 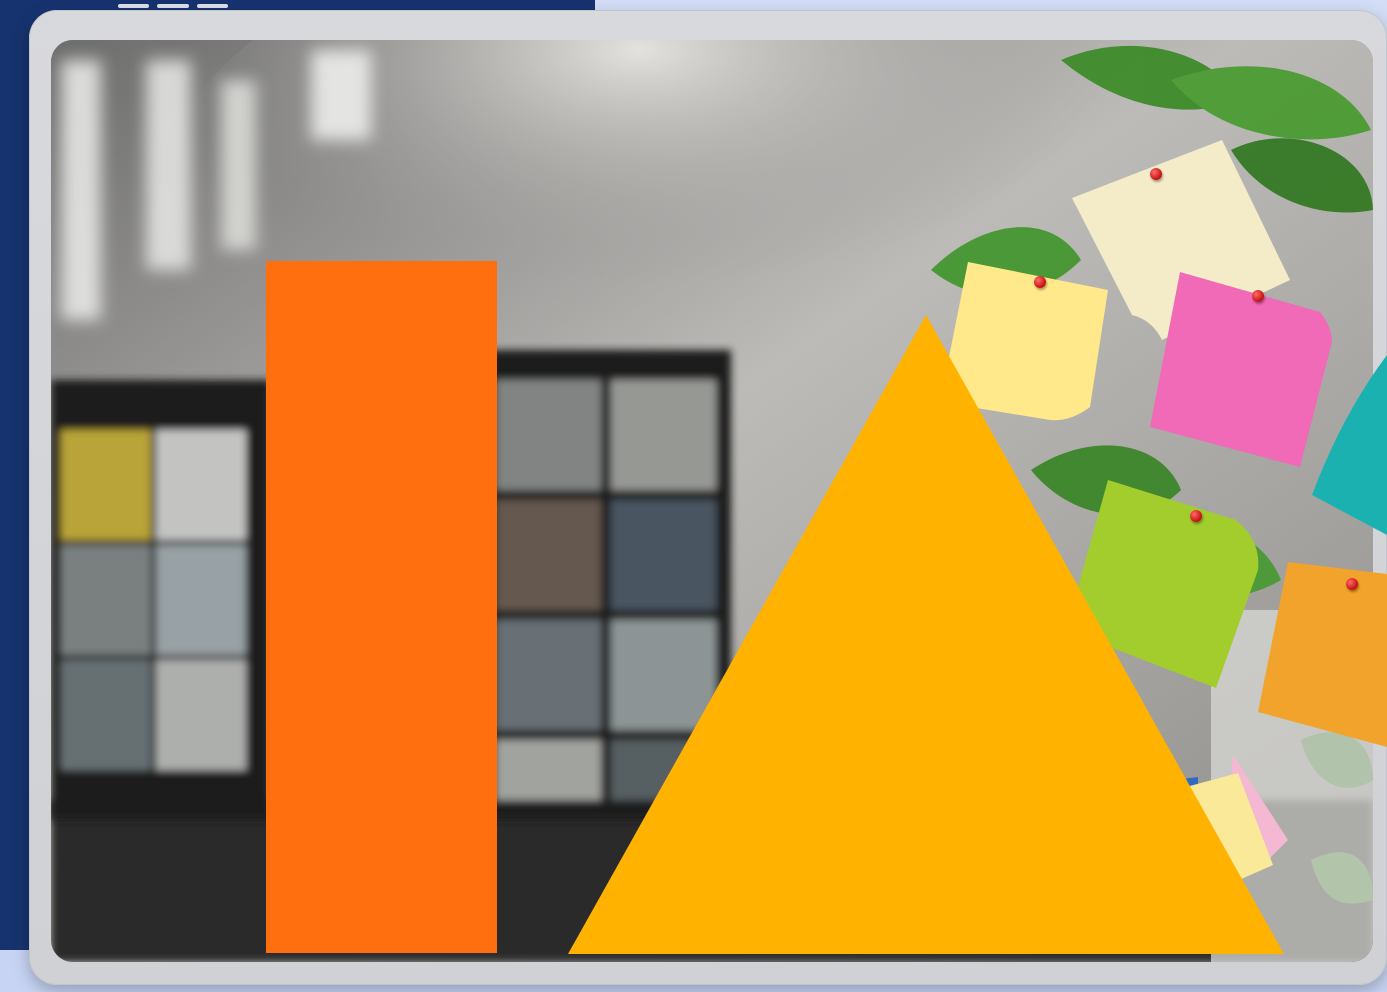 I want to click on orange-bar-shape, so click(x=381, y=607).